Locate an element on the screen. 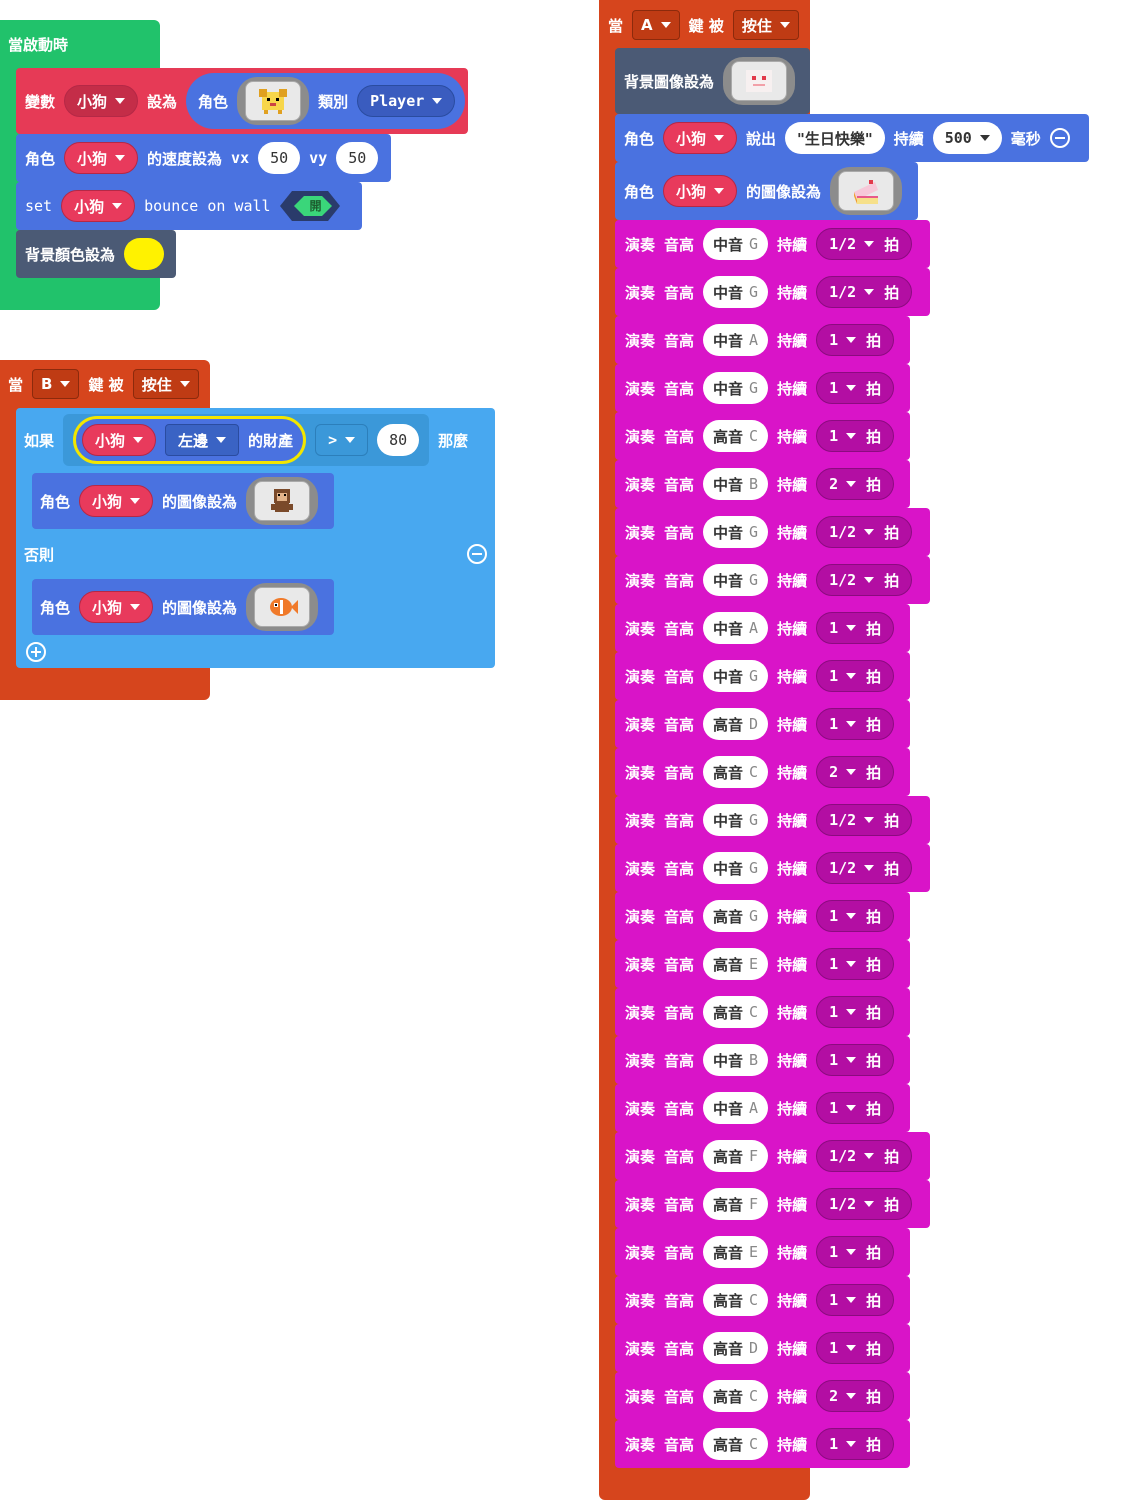  set-variable-block: 變數 小狗 設為 角色 類別 Player is located at coordinates (242, 101).